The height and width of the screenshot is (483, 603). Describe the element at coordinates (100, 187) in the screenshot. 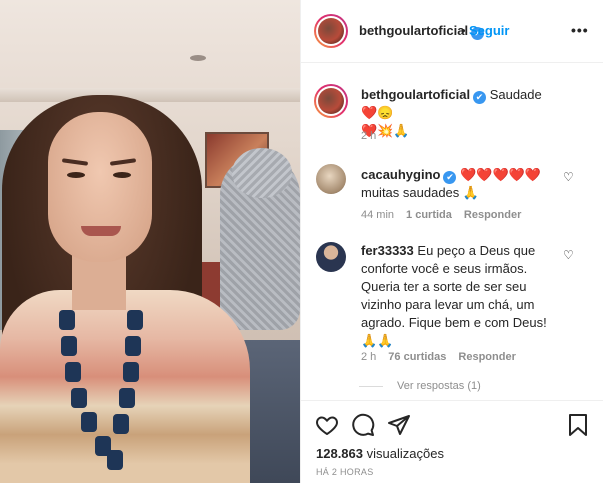

I see `person-face` at that location.